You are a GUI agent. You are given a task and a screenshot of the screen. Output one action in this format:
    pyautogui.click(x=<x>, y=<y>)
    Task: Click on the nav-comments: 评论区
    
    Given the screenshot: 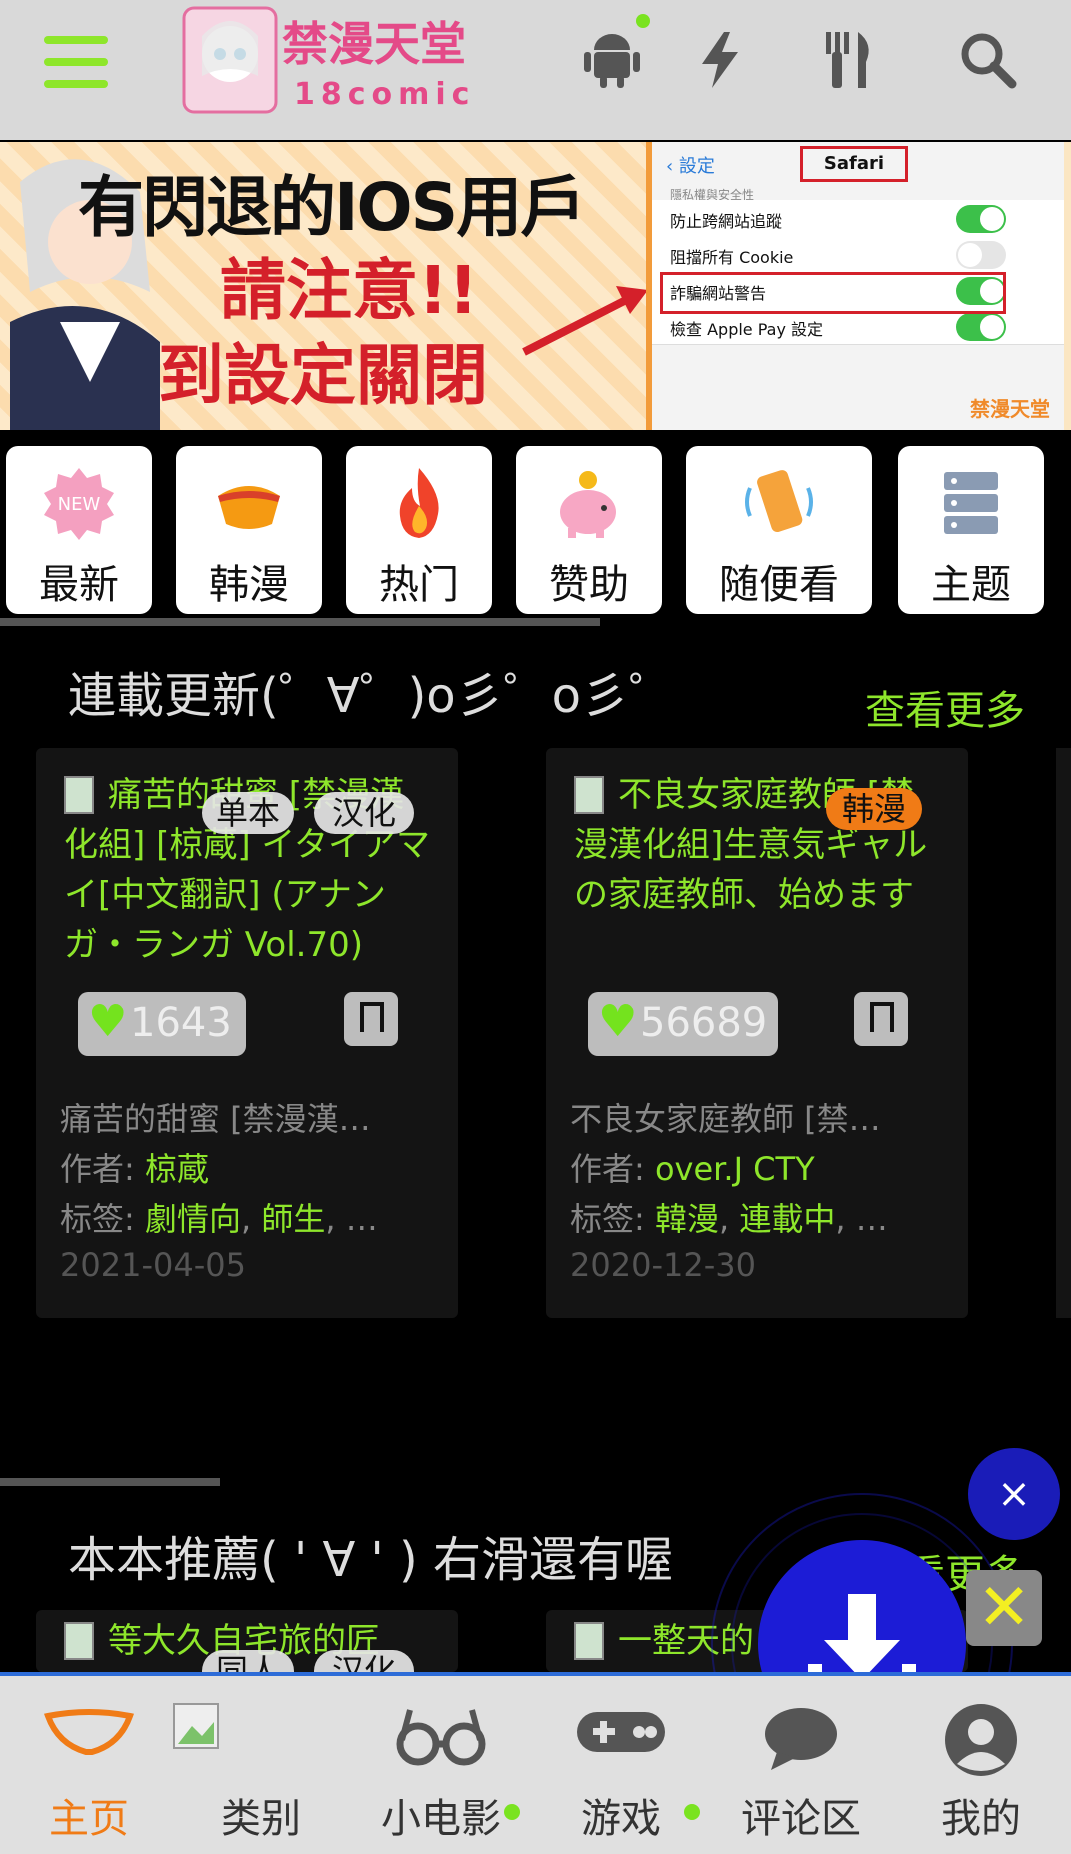 What is the action you would take?
    pyautogui.click(x=801, y=1765)
    